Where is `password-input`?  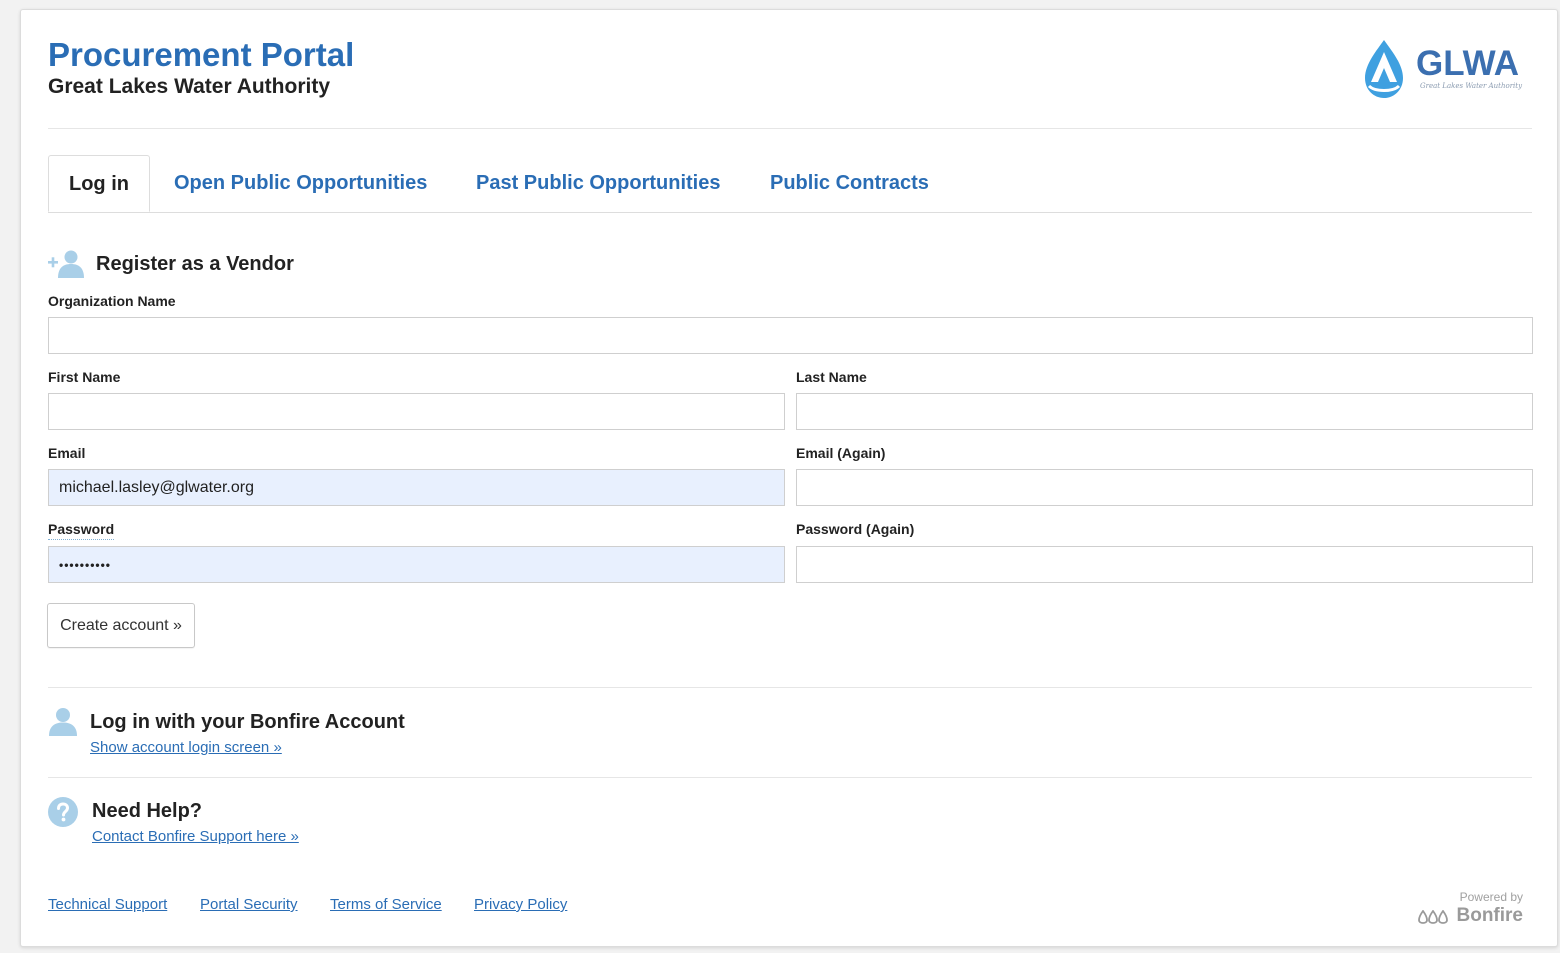
password-input is located at coordinates (416, 564).